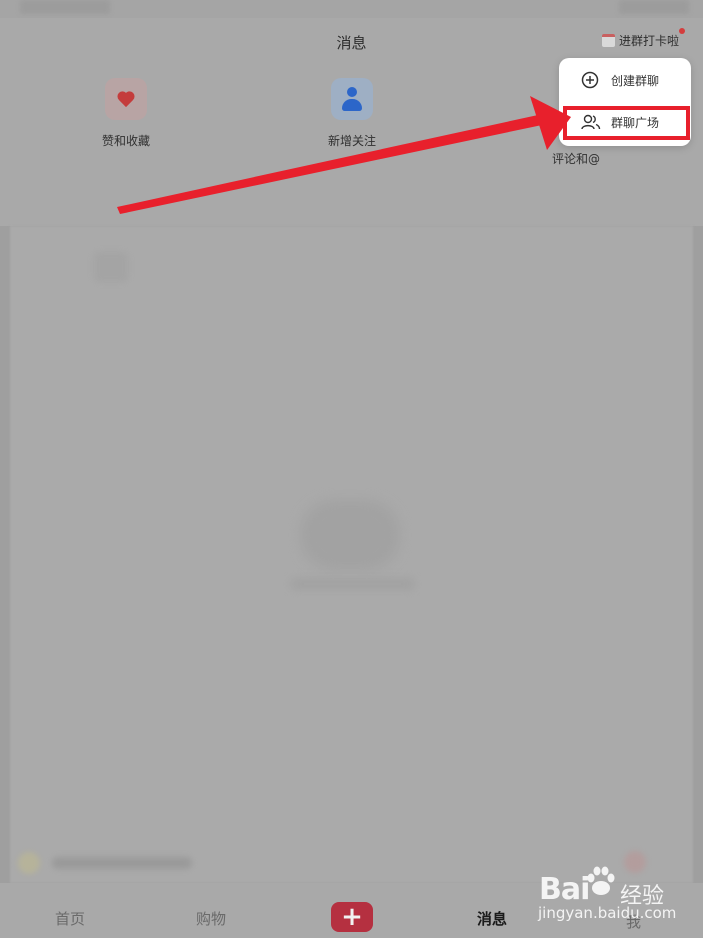 The image size is (703, 938). Describe the element at coordinates (608, 40) in the screenshot. I see `calendar-icon` at that location.